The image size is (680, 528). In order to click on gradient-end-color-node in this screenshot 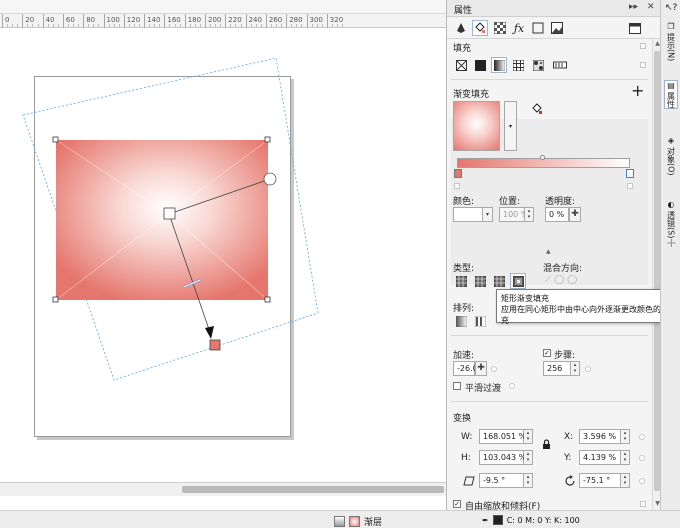, I will do `click(215, 345)`.